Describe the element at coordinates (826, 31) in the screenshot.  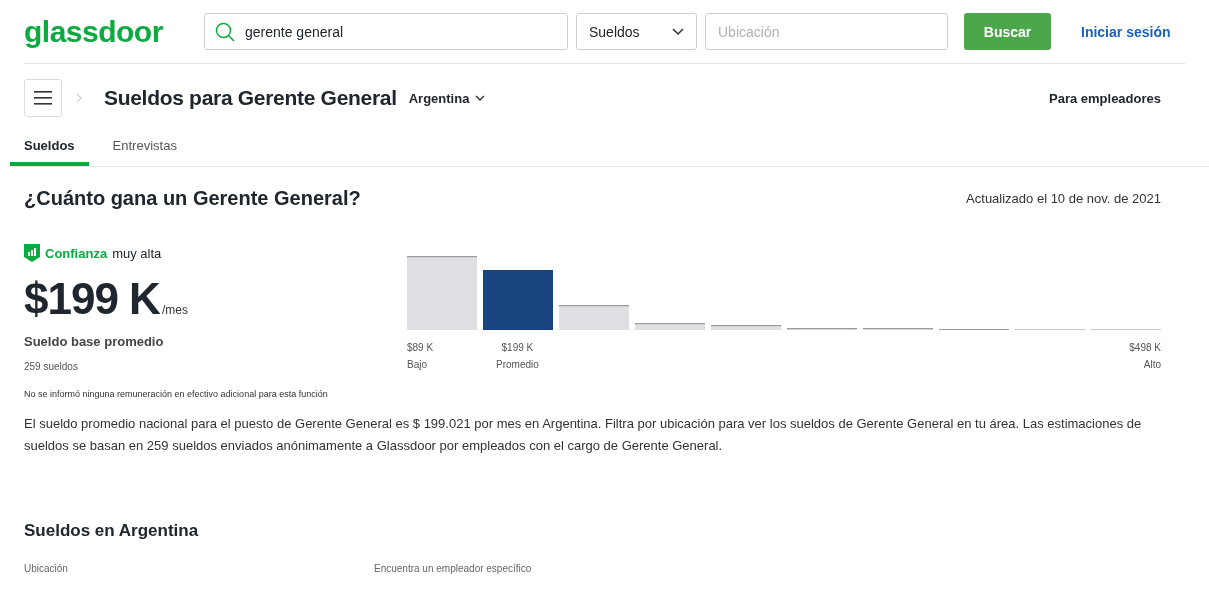
I see `location-field: Ubicación` at that location.